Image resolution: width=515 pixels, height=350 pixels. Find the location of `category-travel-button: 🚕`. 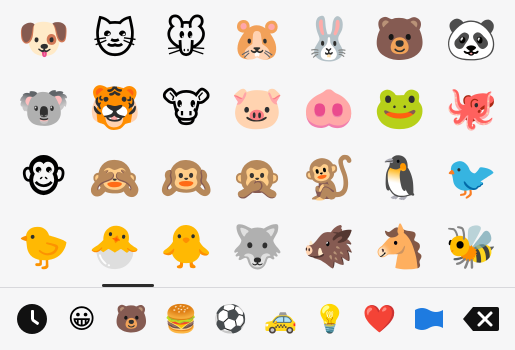

category-travel-button: 🚕 is located at coordinates (280, 319).